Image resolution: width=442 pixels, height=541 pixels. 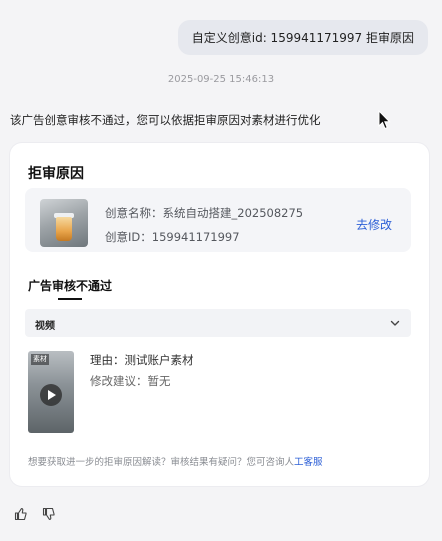 What do you see at coordinates (302, 37) in the screenshot?
I see `user-message-bubble: 自定义创意id: 159941171997 拒审原因` at bounding box center [302, 37].